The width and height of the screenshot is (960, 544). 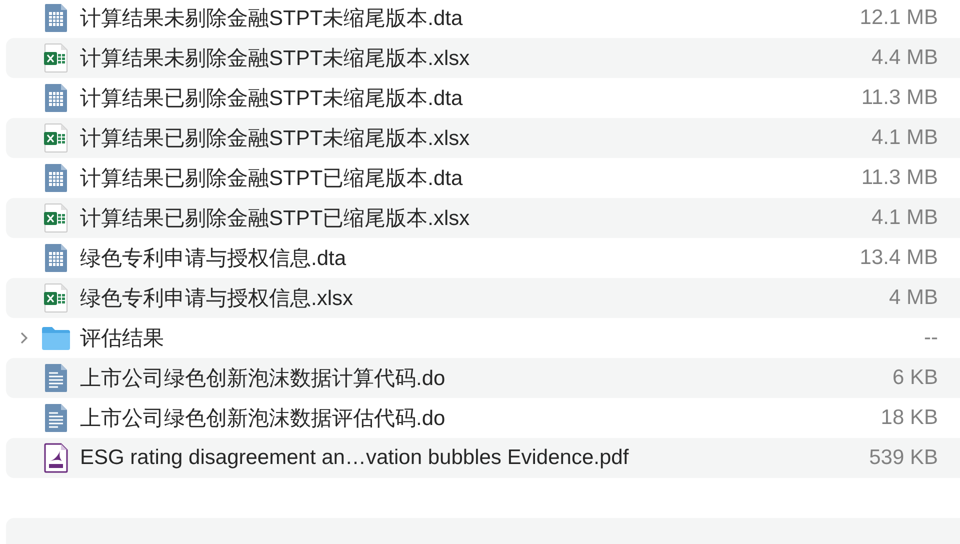 What do you see at coordinates (903, 458) in the screenshot?
I see `file-size: 539 KB` at bounding box center [903, 458].